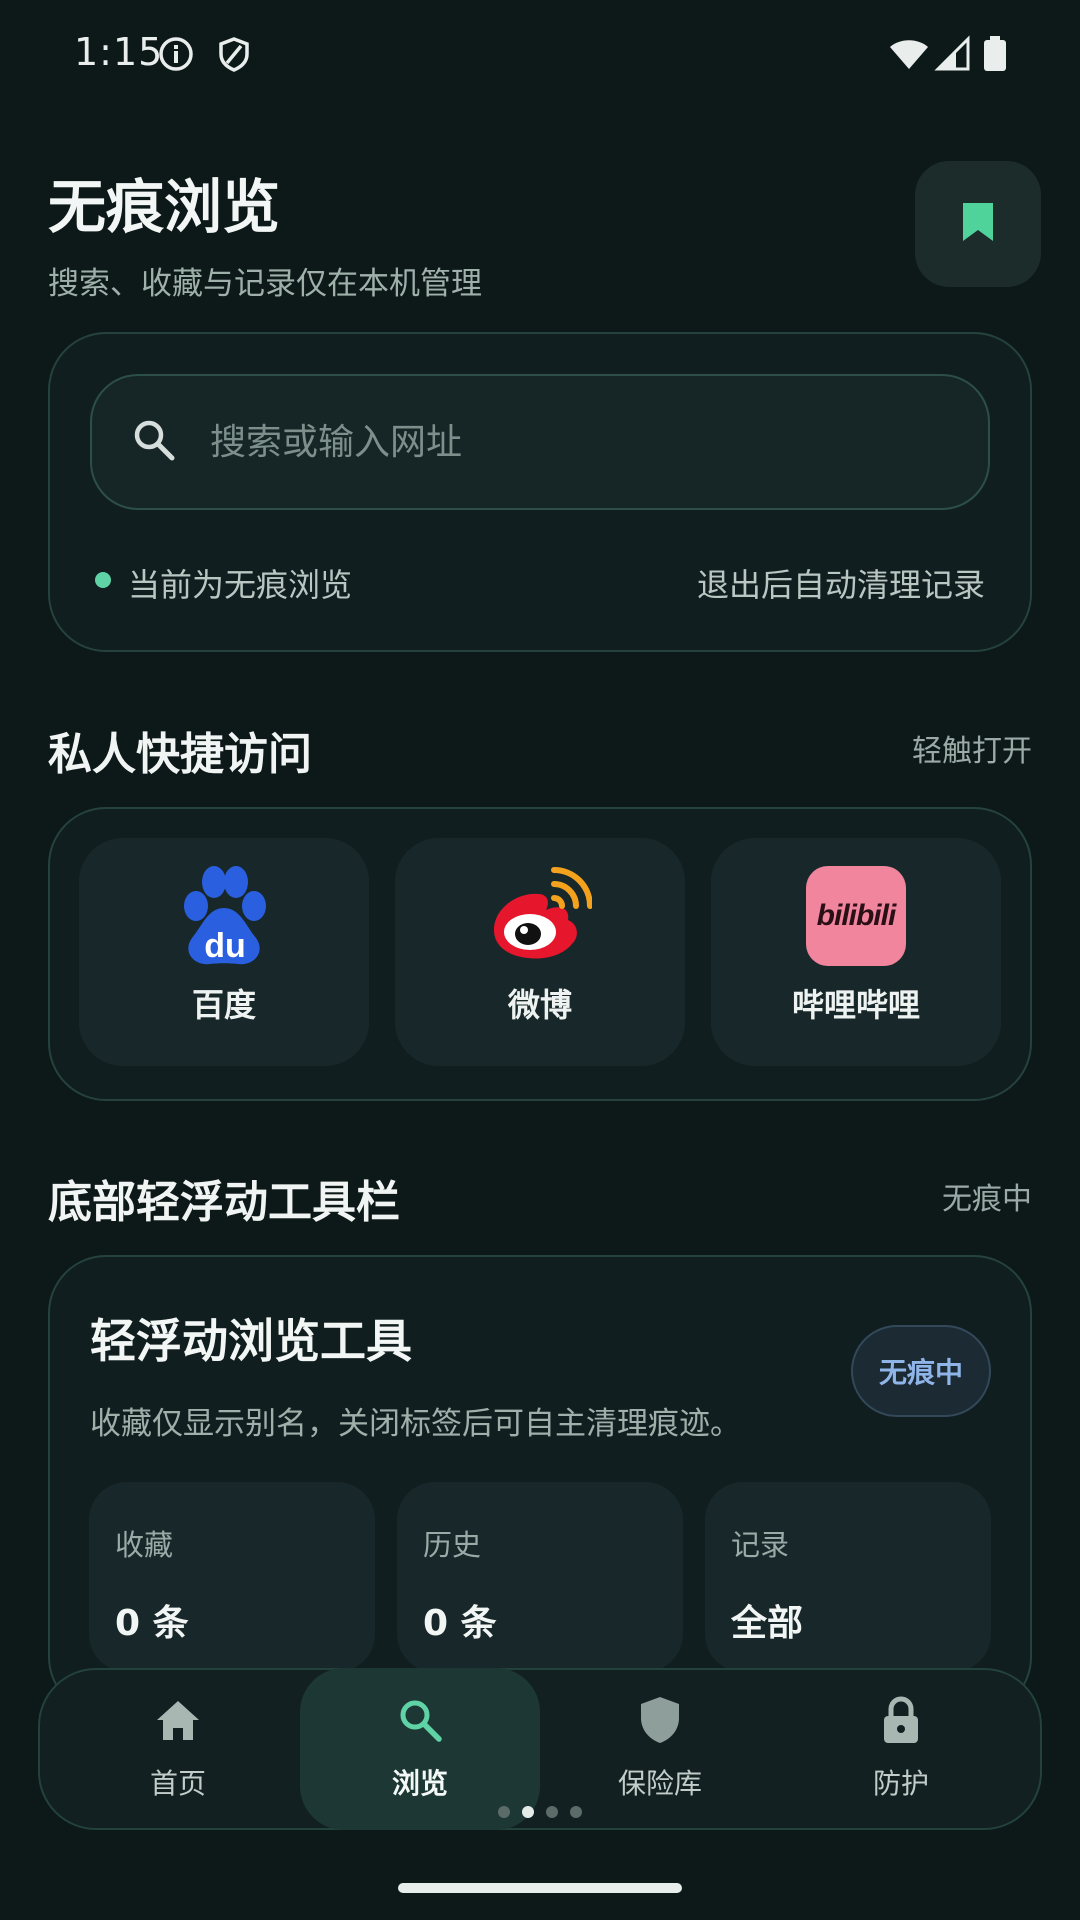 The height and width of the screenshot is (1920, 1080). I want to click on info-icon, so click(176, 54).